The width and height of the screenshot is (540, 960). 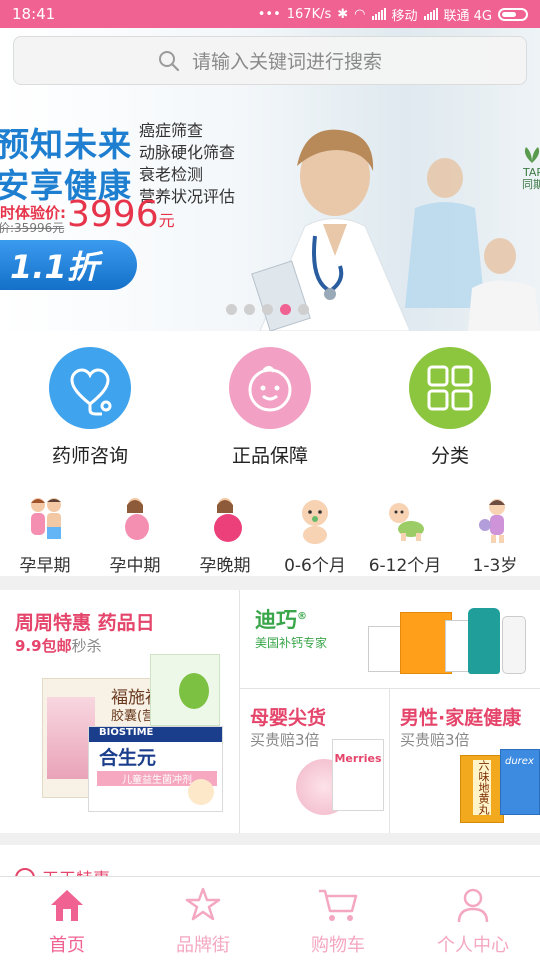 I want to click on banner-feature: 衰老检测, so click(x=171, y=174).